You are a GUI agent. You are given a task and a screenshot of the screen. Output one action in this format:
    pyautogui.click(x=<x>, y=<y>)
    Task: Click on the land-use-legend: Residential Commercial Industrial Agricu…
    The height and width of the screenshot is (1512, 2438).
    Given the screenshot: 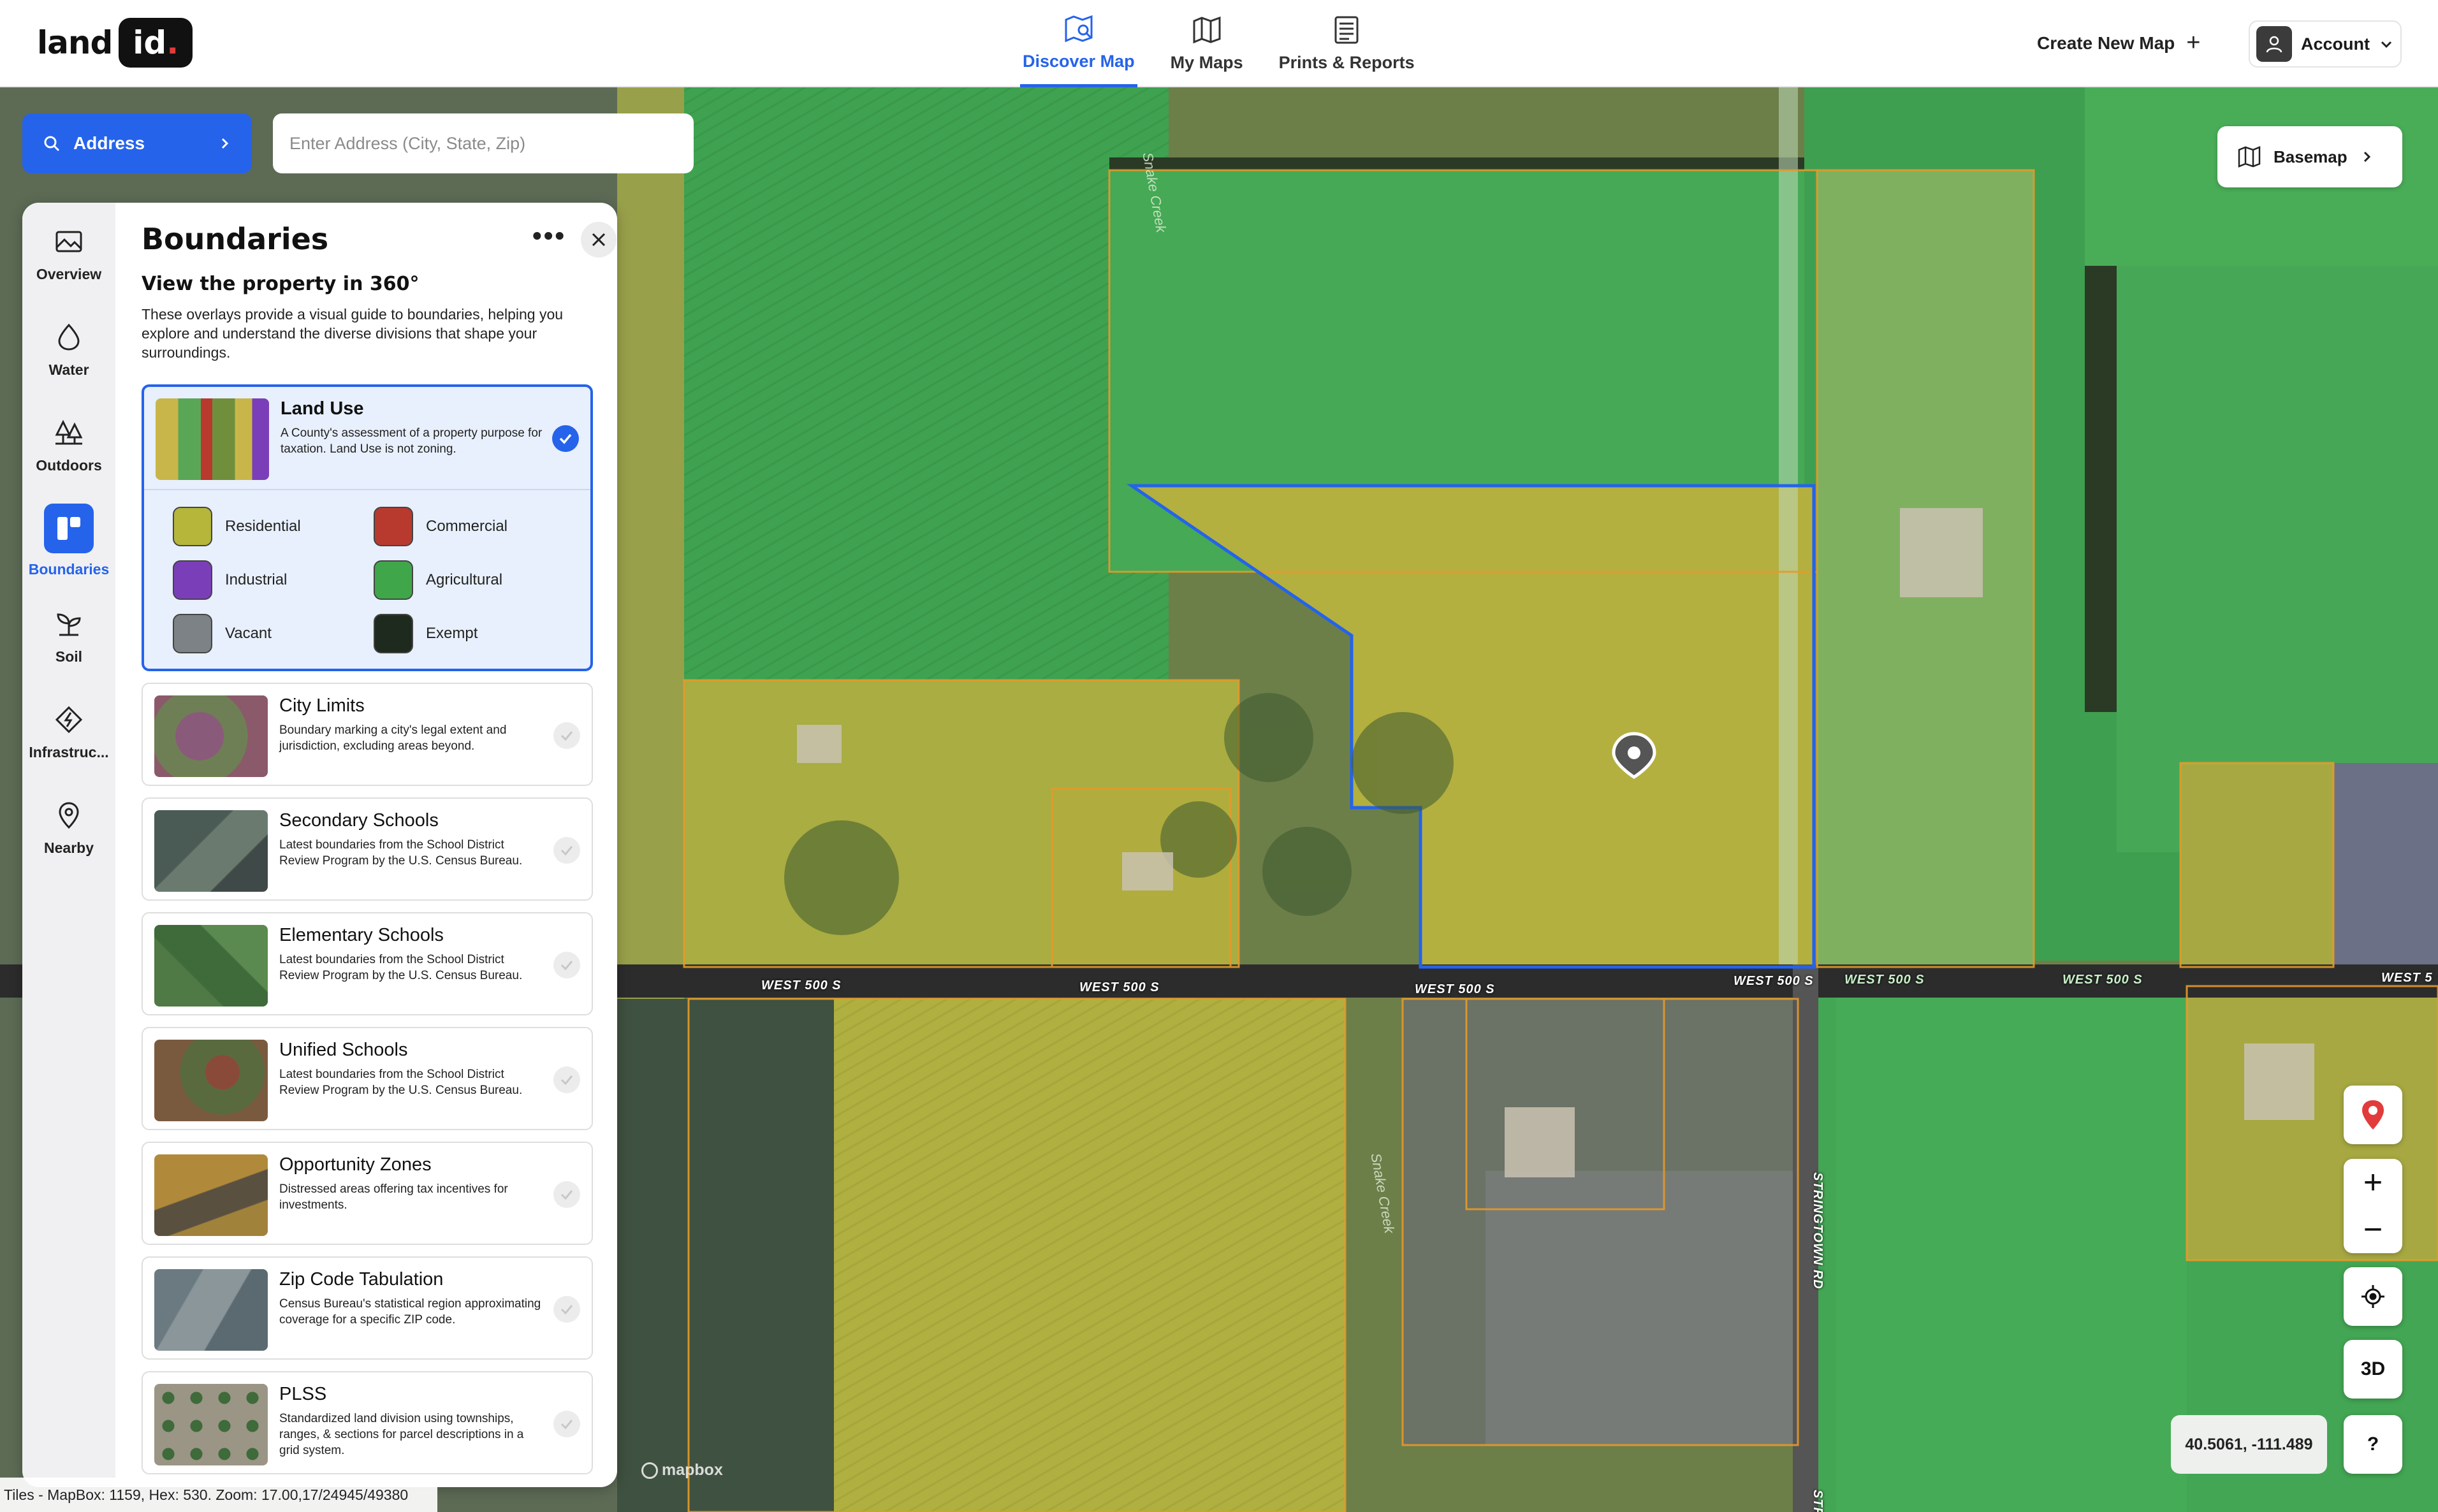 What is the action you would take?
    pyautogui.click(x=367, y=571)
    